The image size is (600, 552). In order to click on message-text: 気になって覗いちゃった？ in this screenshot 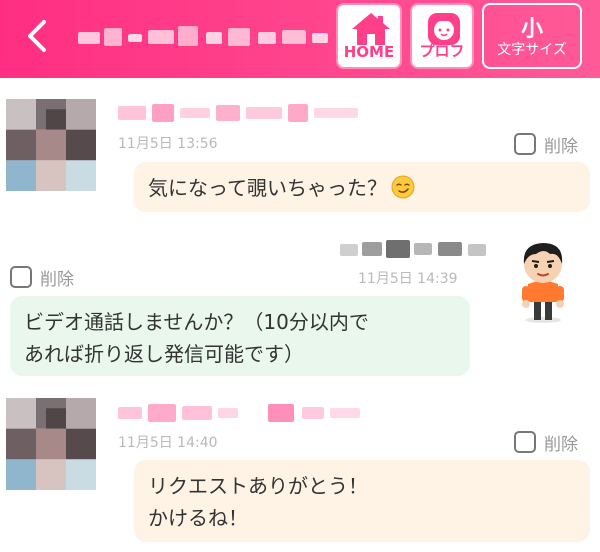, I will do `click(362, 188)`.